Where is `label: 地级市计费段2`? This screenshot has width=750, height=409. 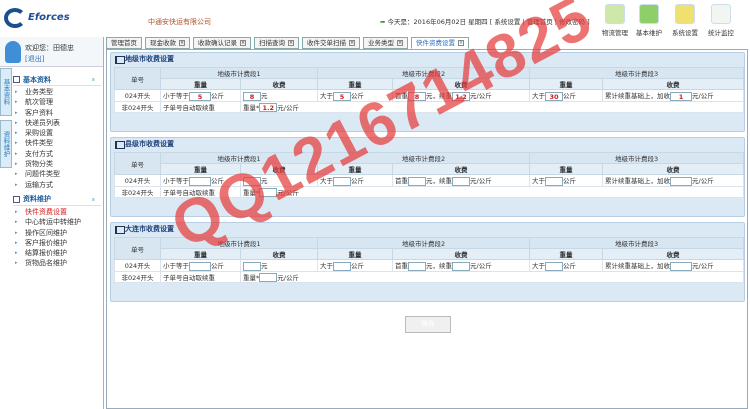
label: 地级市计费段2 is located at coordinates (423, 159).